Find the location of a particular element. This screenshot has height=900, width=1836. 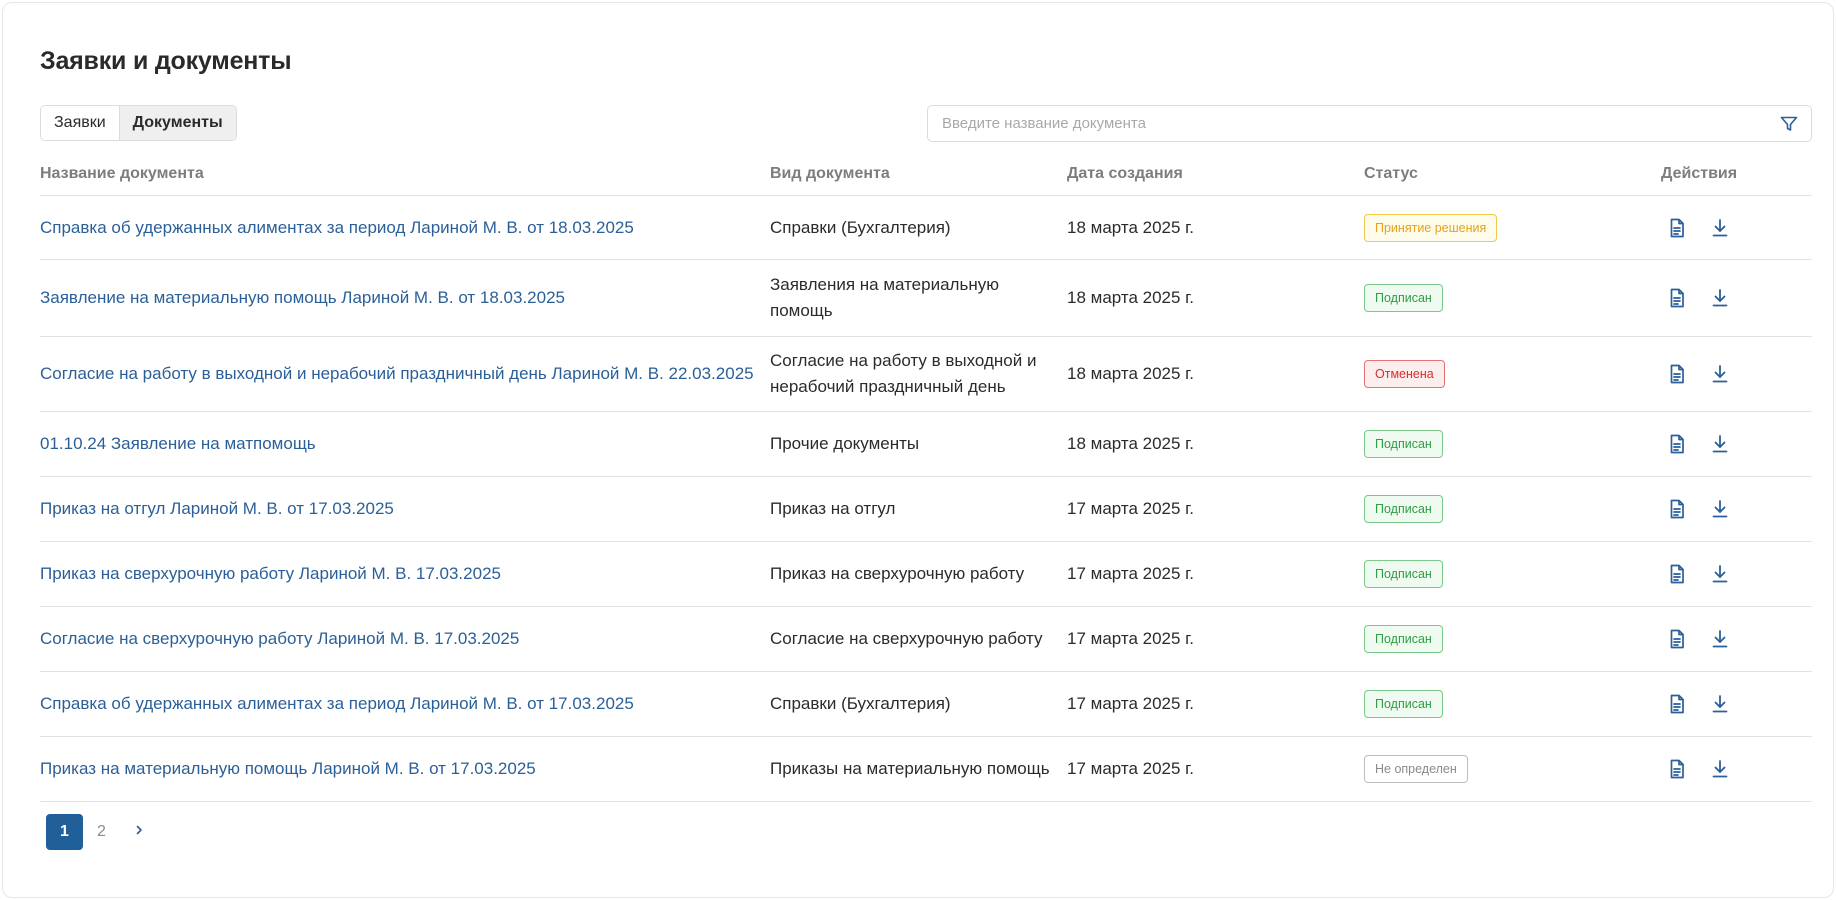

header-name: Название документа is located at coordinates (122, 173).